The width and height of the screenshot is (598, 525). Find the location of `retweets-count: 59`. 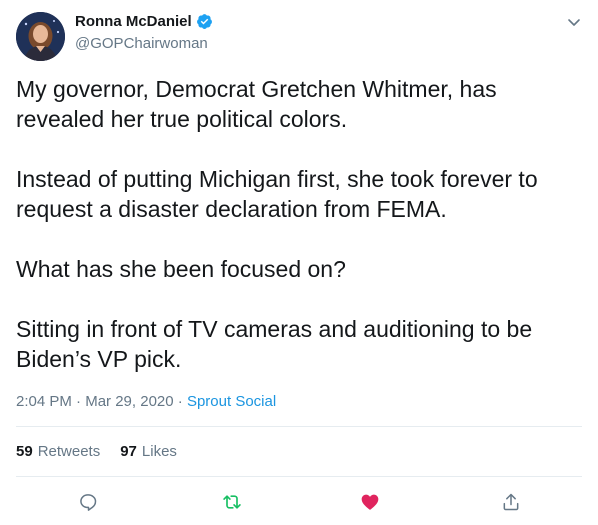

retweets-count: 59 is located at coordinates (24, 451).